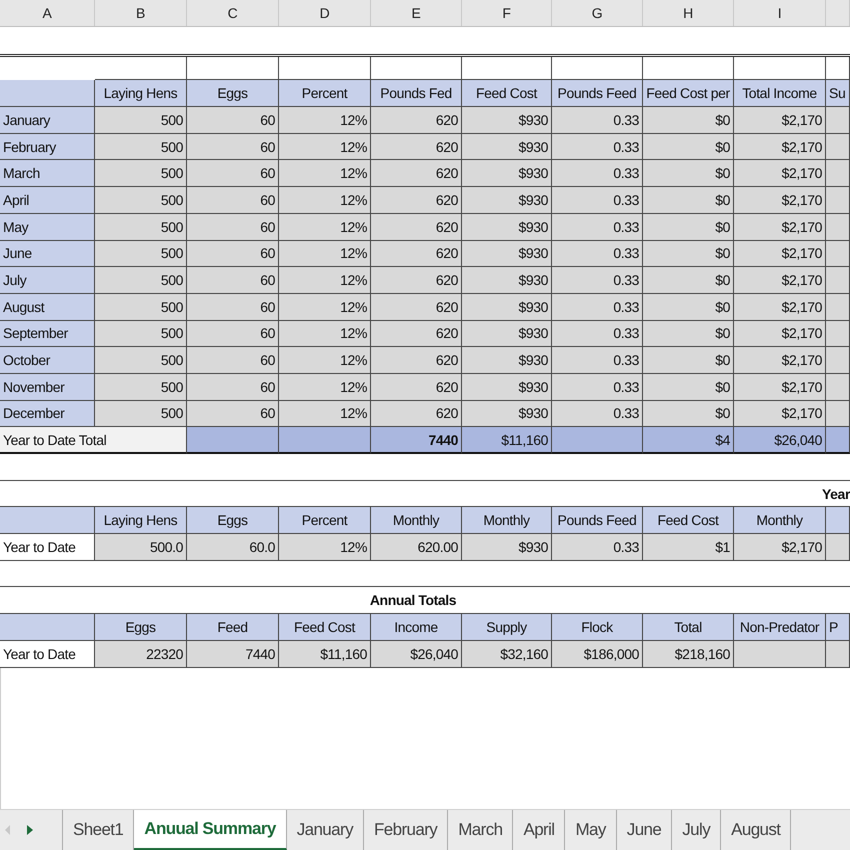  What do you see at coordinates (507, 13) in the screenshot?
I see `column-header: F` at bounding box center [507, 13].